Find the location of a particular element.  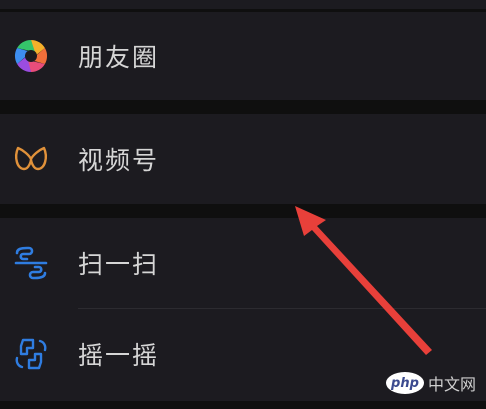

watermark: php 中文网 is located at coordinates (430, 383).